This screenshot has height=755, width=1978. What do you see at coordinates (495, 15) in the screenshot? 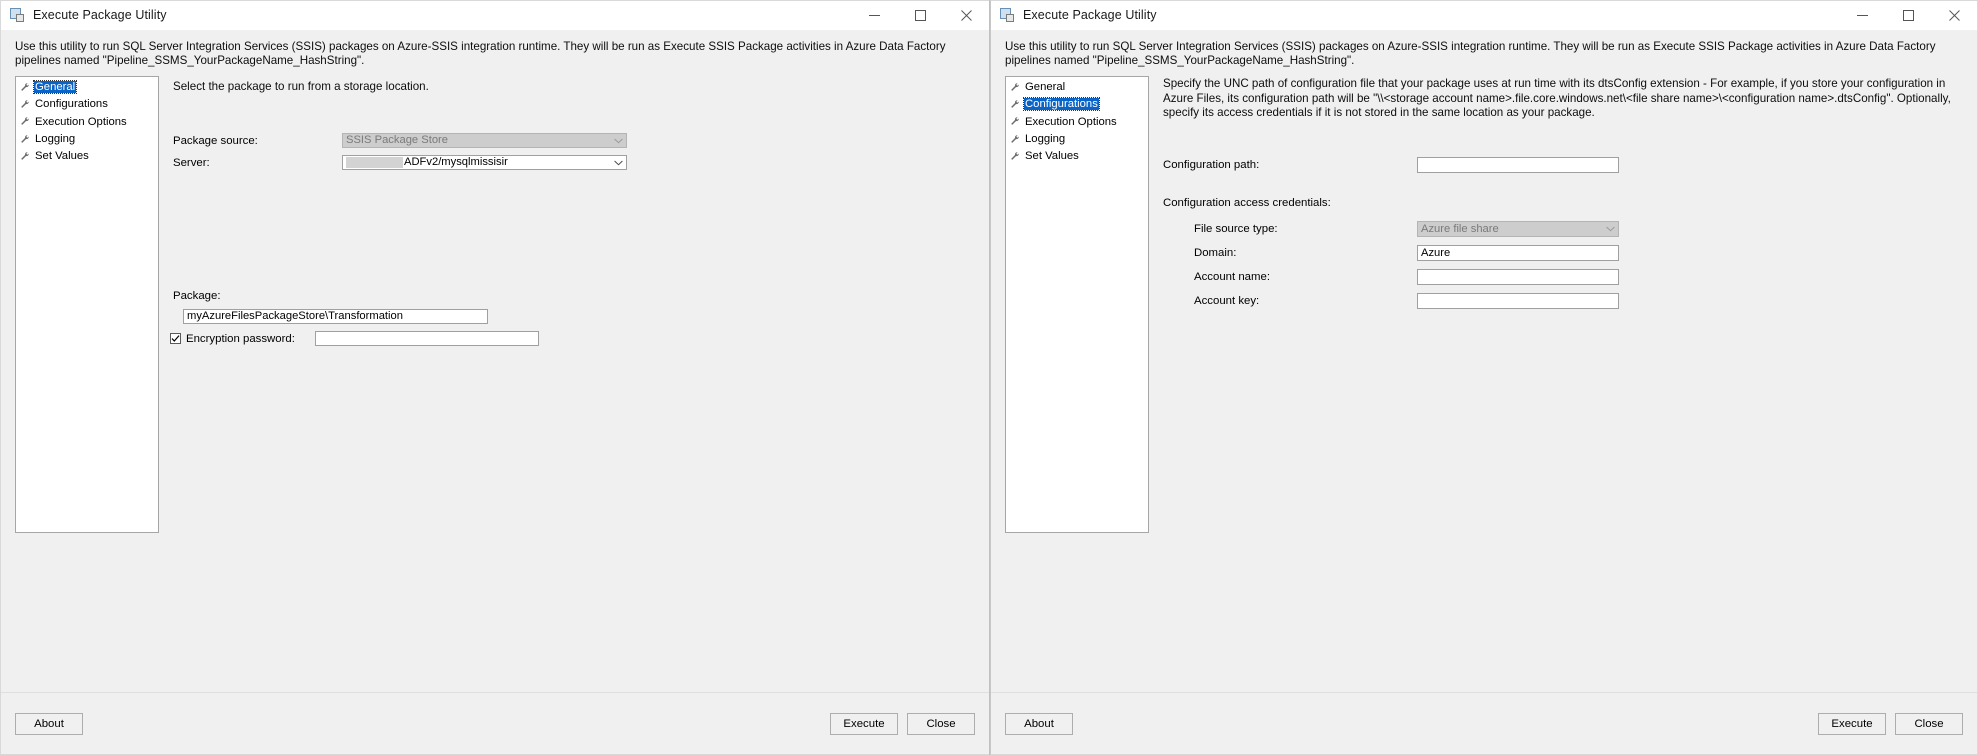
I see `titlebar-left: Execute Package Utility` at bounding box center [495, 15].